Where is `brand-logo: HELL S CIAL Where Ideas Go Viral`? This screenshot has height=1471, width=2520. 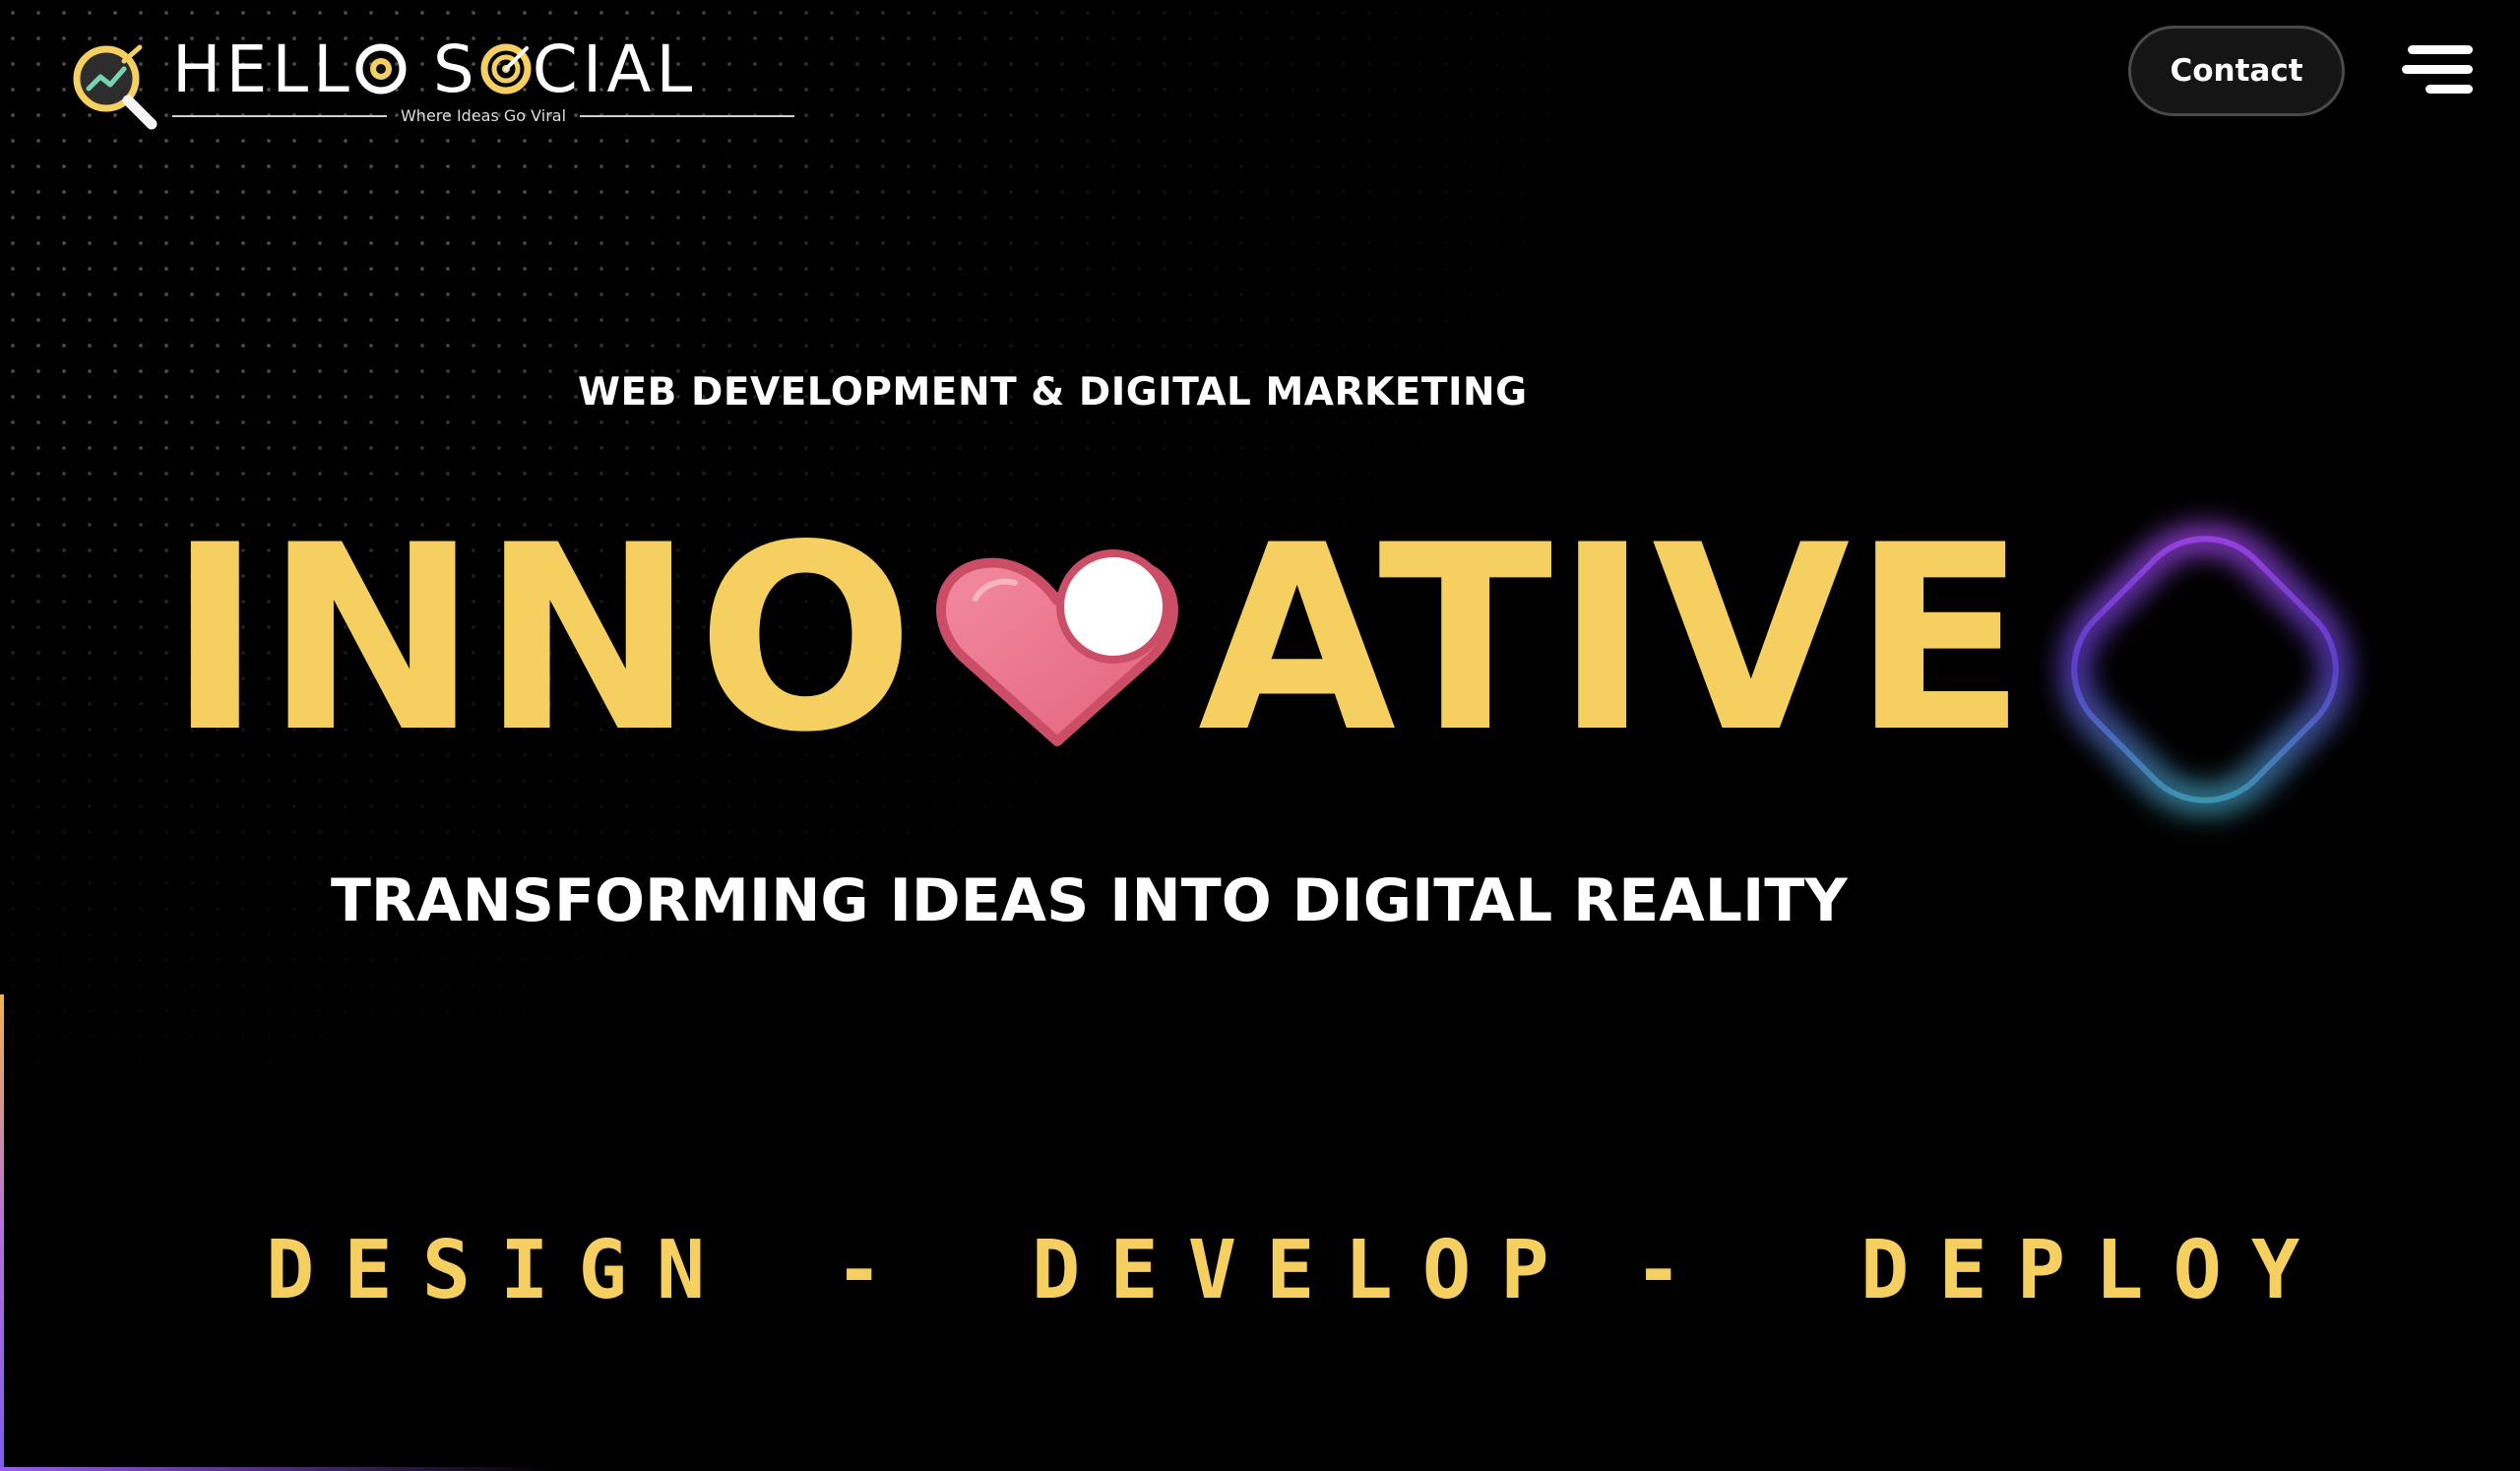
brand-logo: HELL S CIAL Where Ideas Go Viral is located at coordinates (432, 84).